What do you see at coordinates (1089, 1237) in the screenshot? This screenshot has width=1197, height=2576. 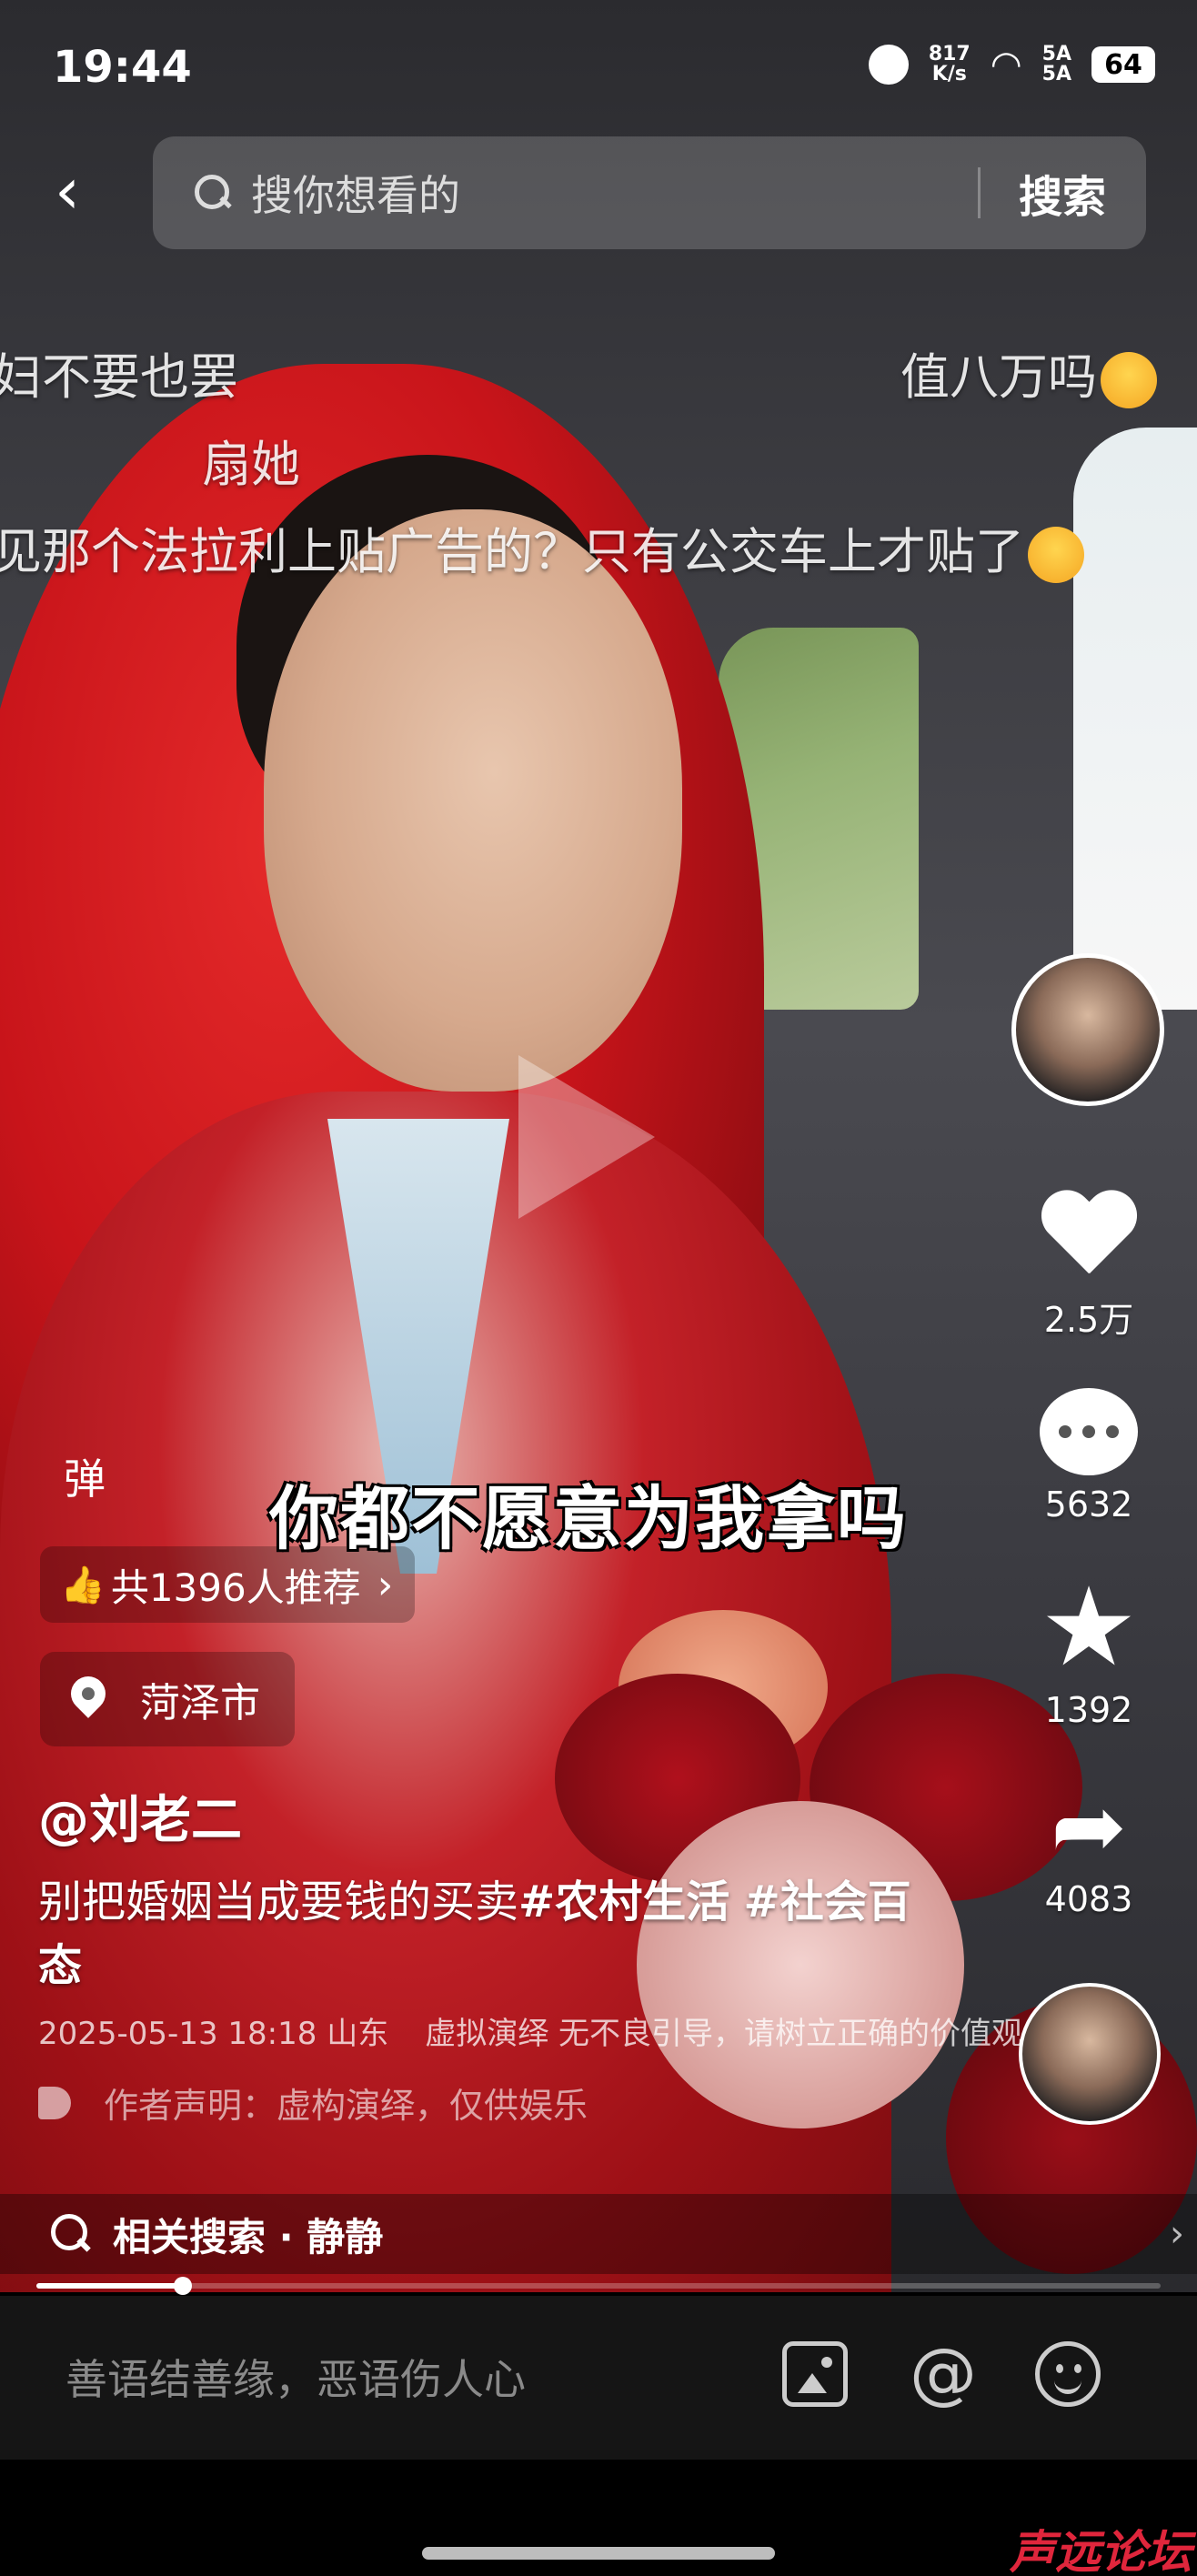 I see `heart-icon` at bounding box center [1089, 1237].